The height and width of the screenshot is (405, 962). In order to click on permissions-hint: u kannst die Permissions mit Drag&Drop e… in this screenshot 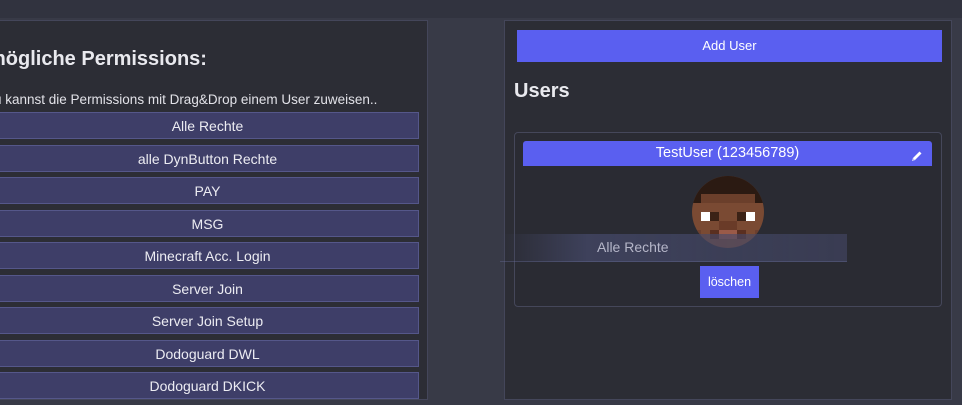, I will do `click(189, 99)`.